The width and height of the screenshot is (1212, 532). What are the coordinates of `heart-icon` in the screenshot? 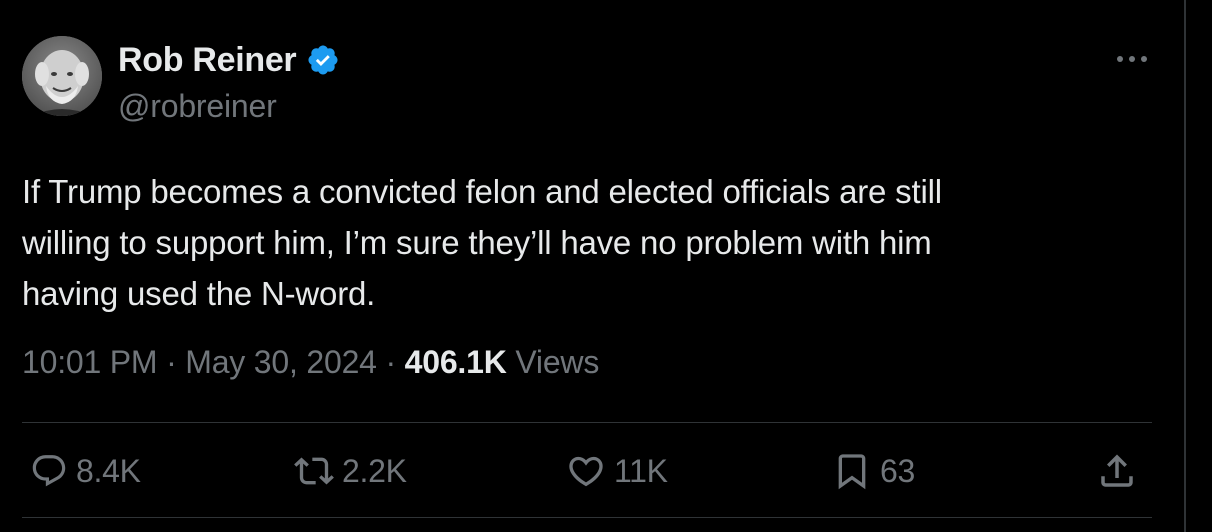 It's located at (586, 471).